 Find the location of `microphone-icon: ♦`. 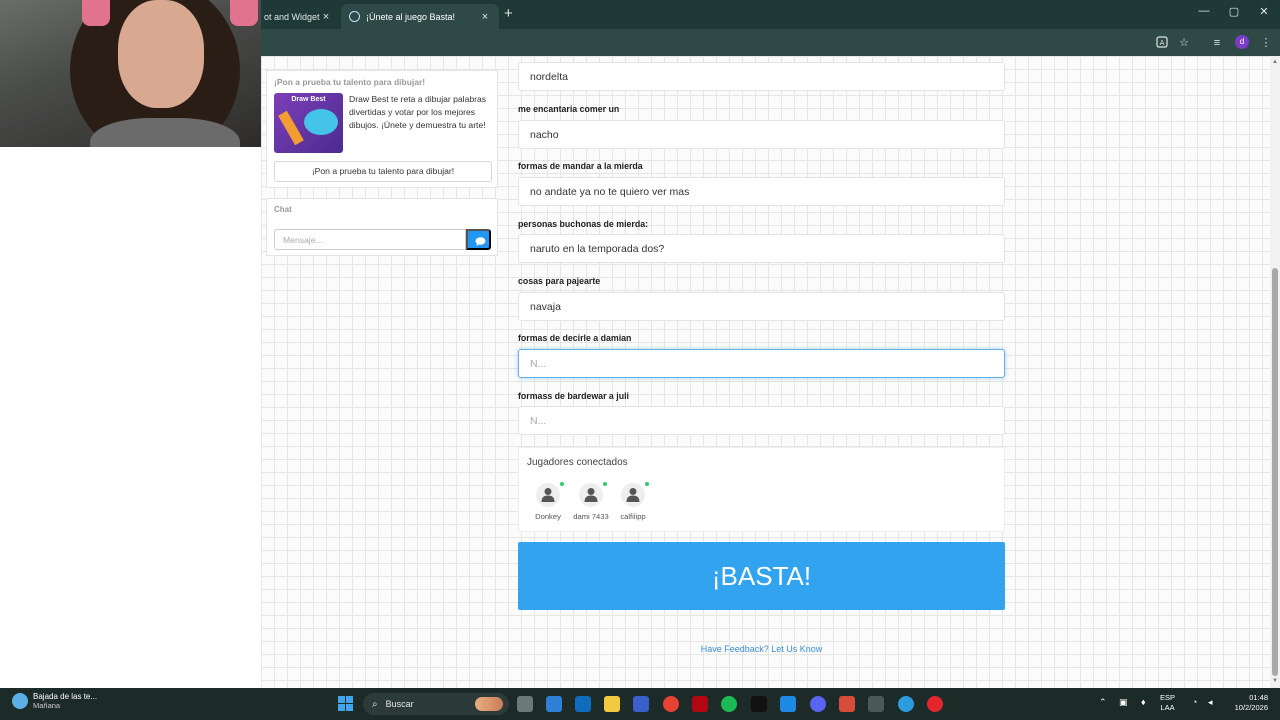

microphone-icon: ♦ is located at coordinates (1143, 702).